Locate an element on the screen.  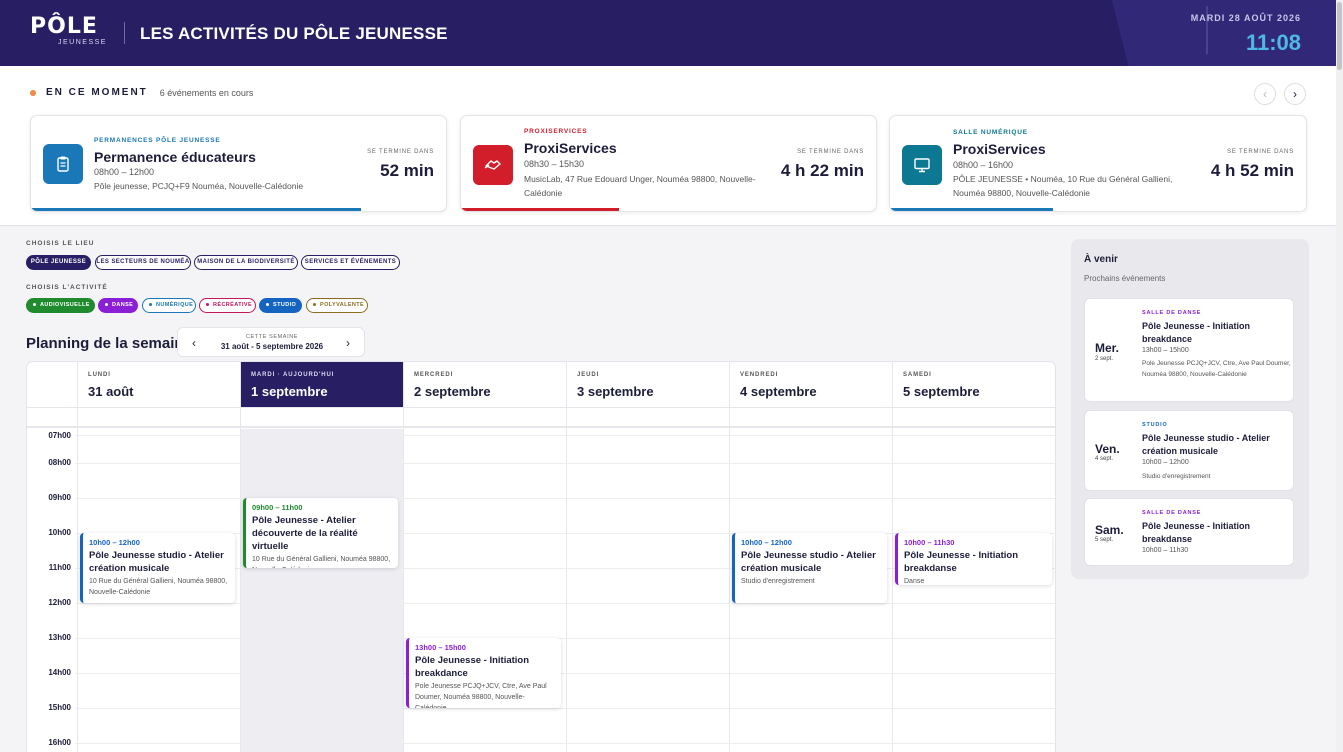
scrollbar-thumb is located at coordinates (1339, 36).